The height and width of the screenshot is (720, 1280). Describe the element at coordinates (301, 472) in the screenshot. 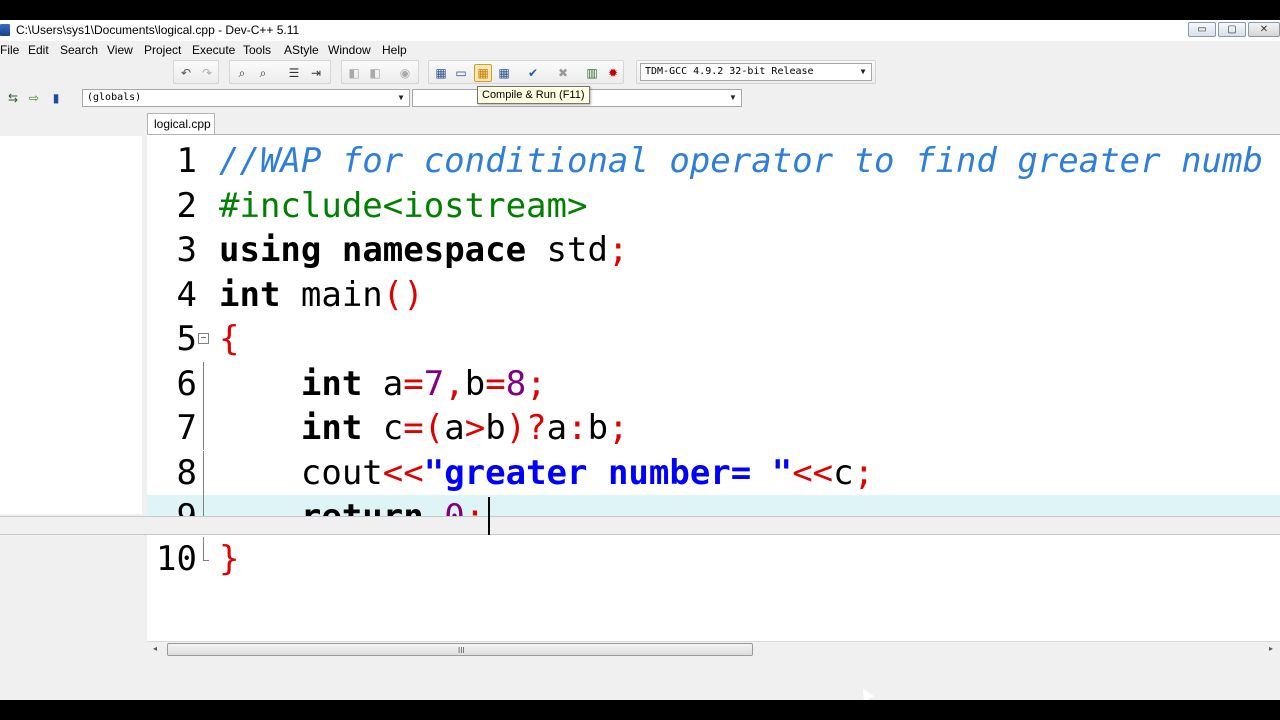

I see `code-token: cout` at that location.